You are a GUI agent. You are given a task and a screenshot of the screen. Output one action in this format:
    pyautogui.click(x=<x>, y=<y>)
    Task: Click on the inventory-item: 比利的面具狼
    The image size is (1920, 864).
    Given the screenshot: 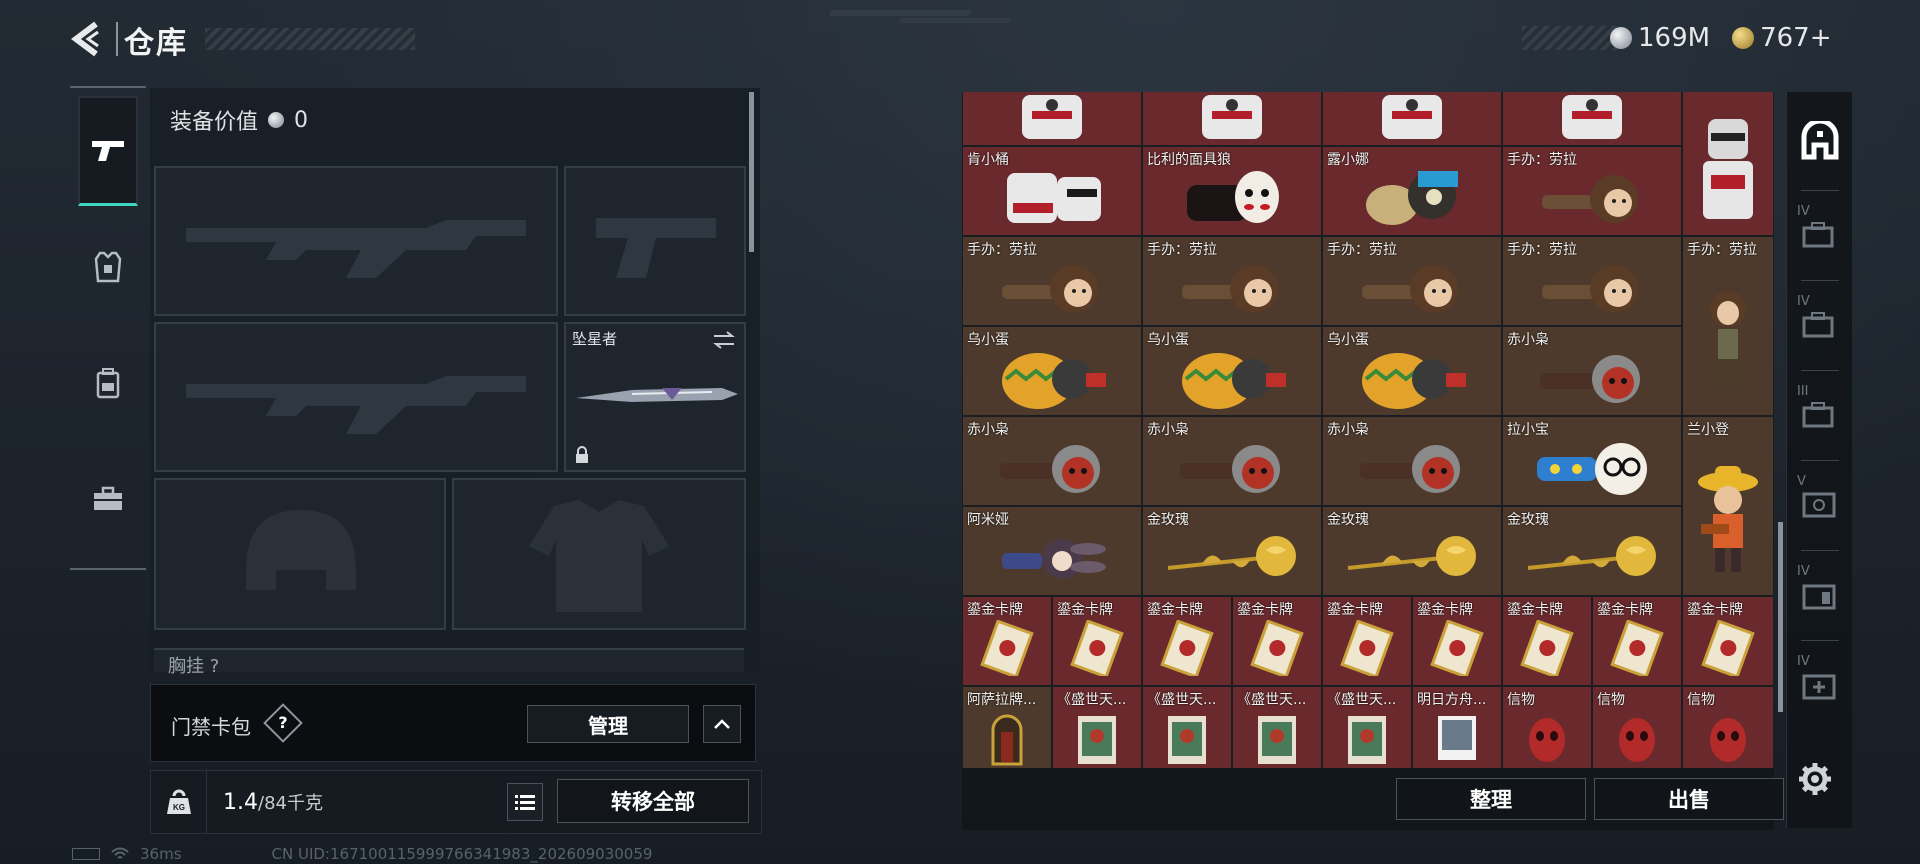 What is the action you would take?
    pyautogui.click(x=1232, y=191)
    